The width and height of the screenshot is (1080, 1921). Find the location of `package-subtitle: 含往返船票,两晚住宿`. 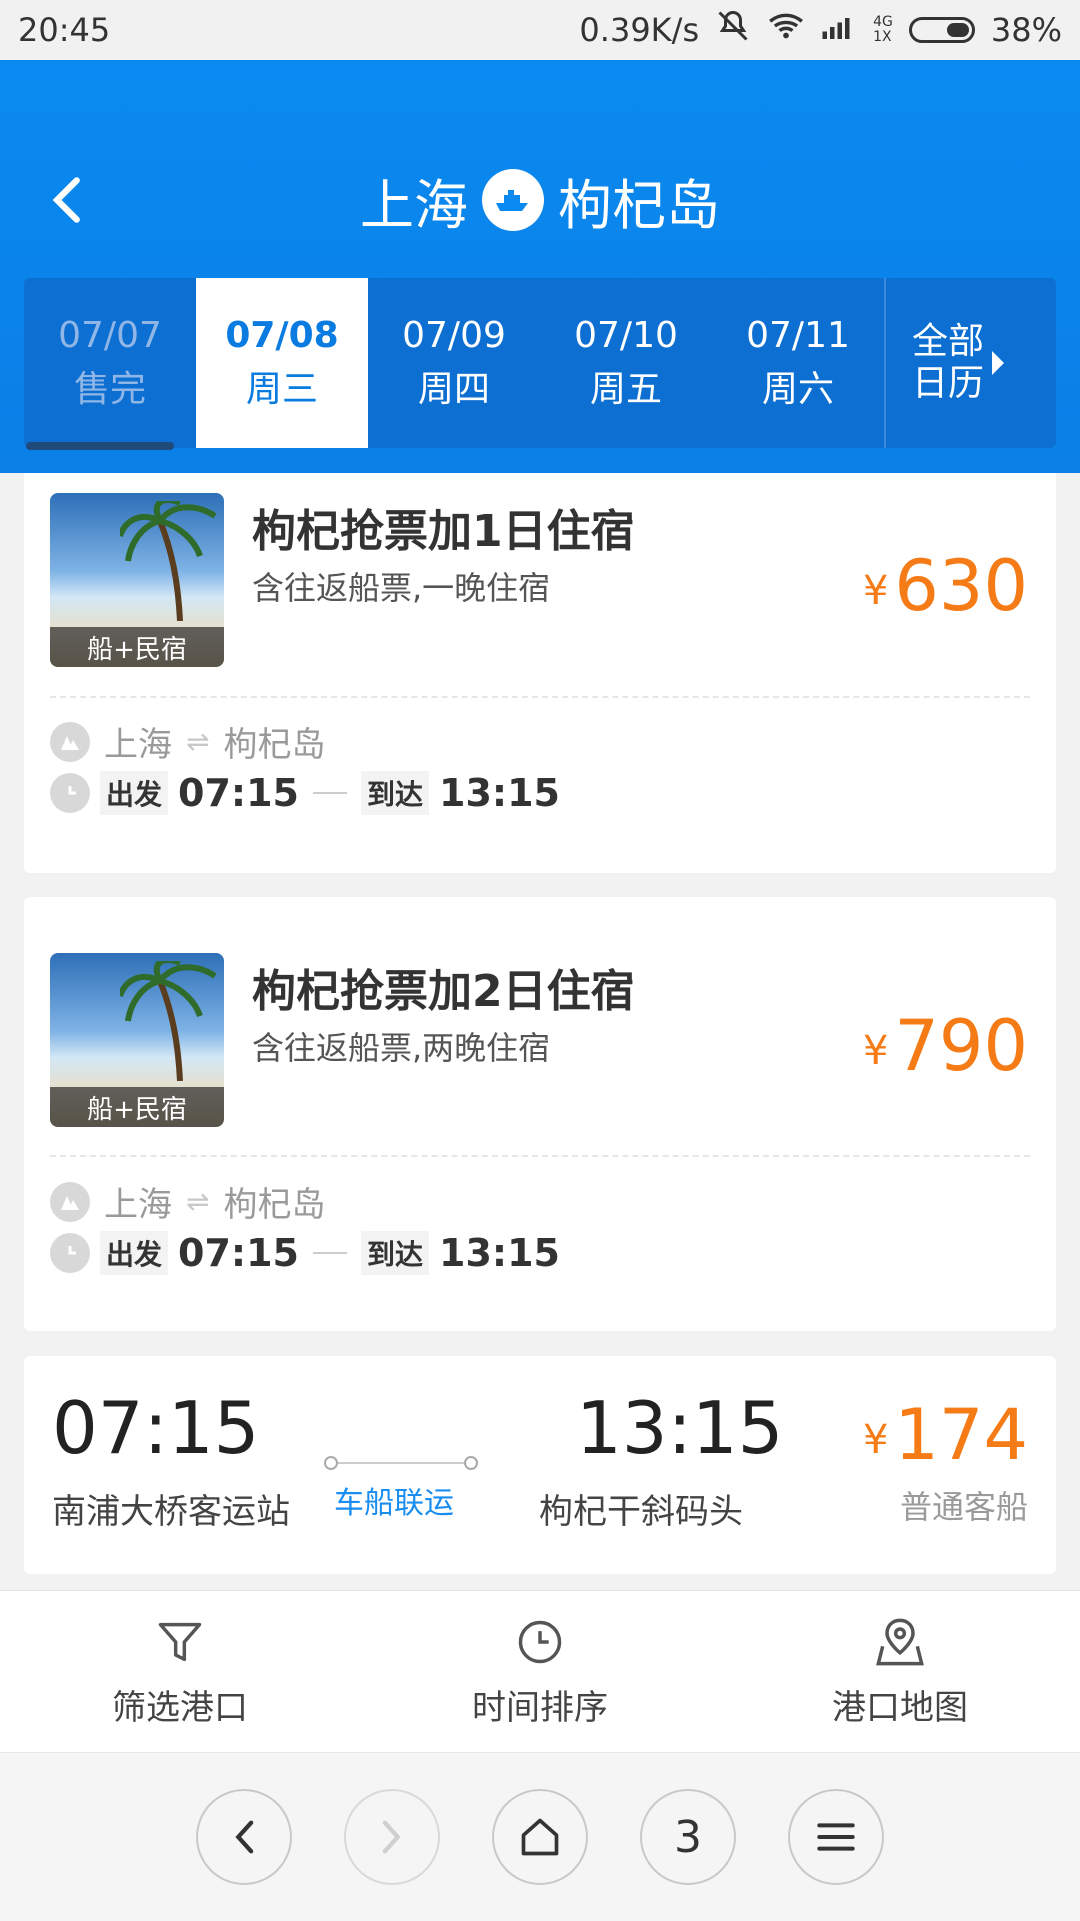

package-subtitle: 含往返船票,两晚住宿 is located at coordinates (401, 1048).